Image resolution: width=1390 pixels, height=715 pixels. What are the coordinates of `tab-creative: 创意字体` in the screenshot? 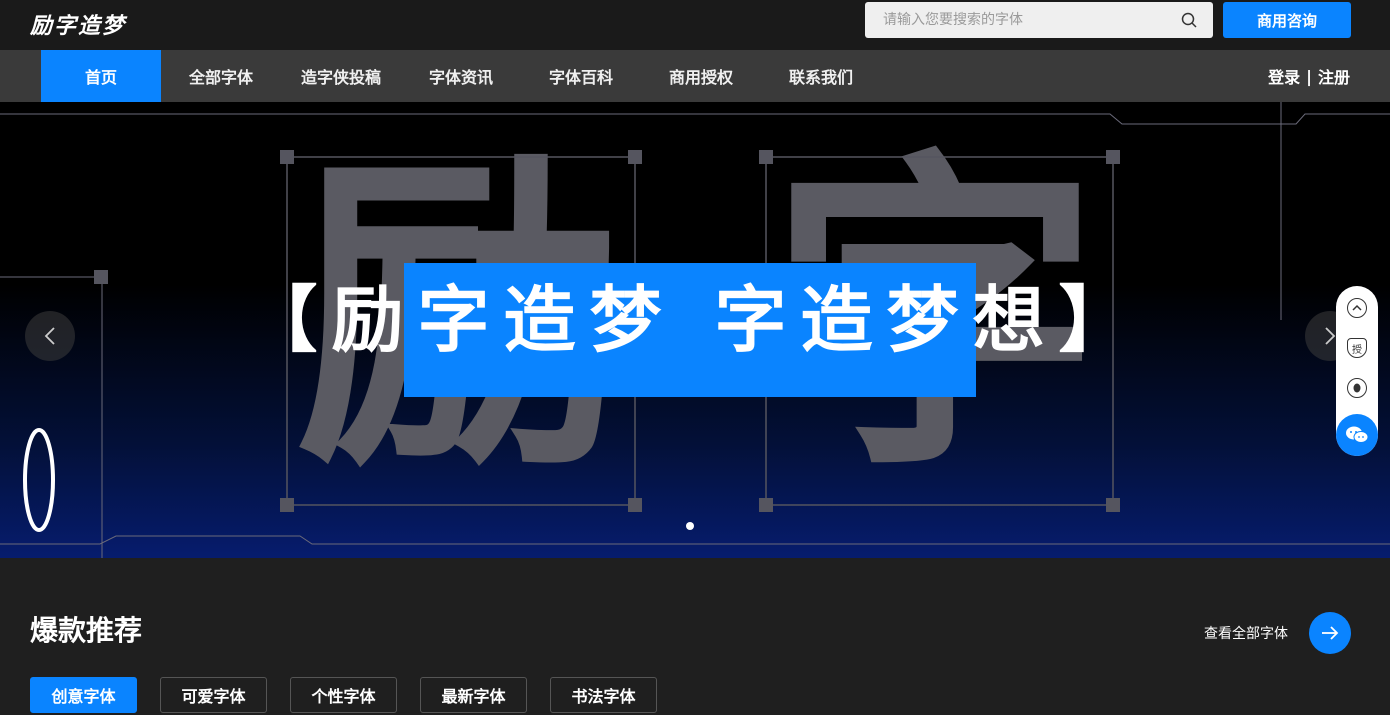 It's located at (83, 695).